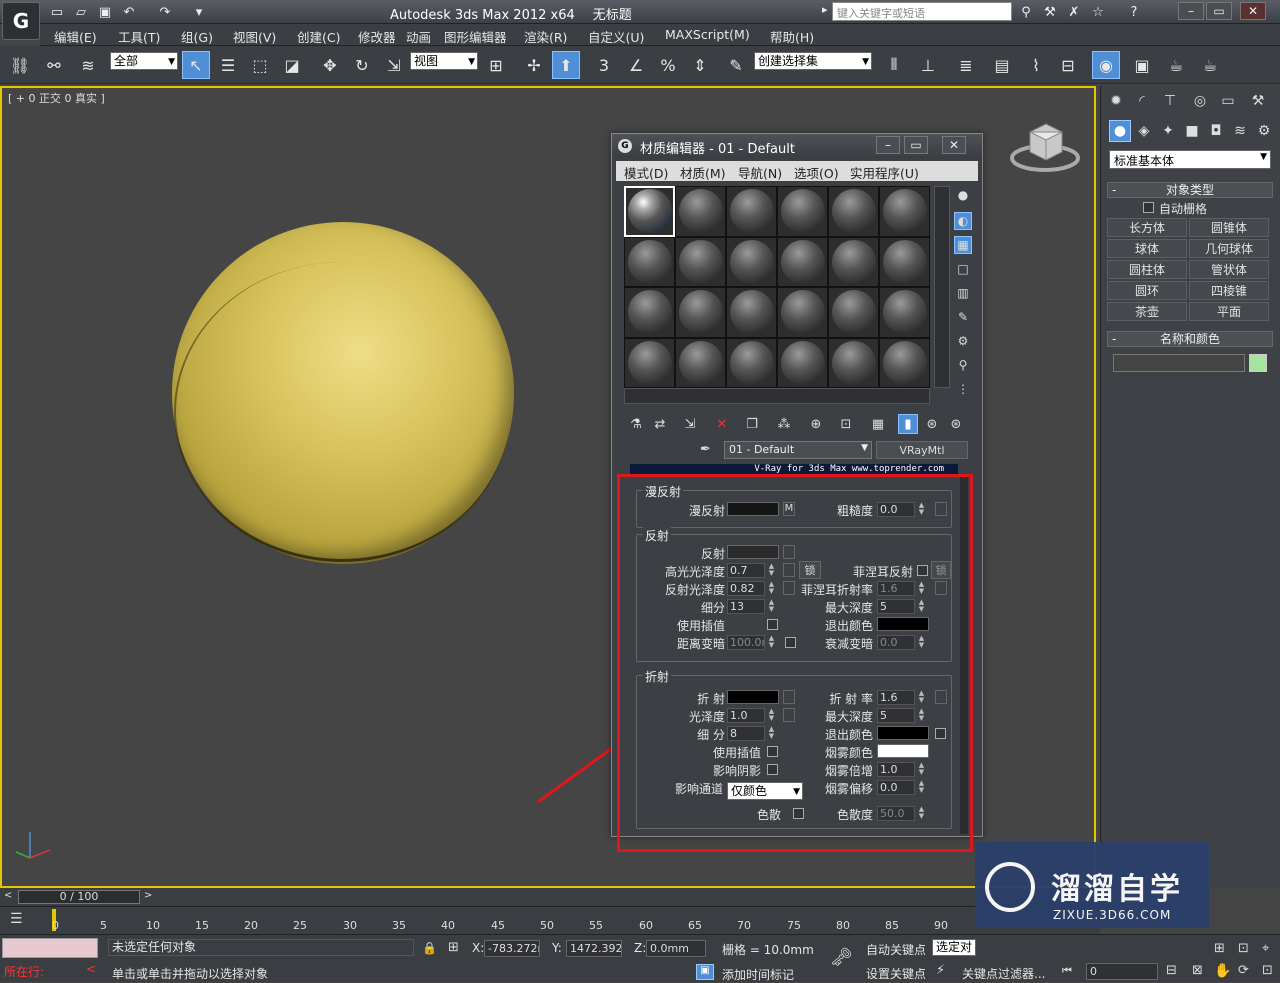 The height and width of the screenshot is (983, 1280). What do you see at coordinates (813, 61) in the screenshot?
I see `named-selection-set-dropdown: 创建选择集` at bounding box center [813, 61].